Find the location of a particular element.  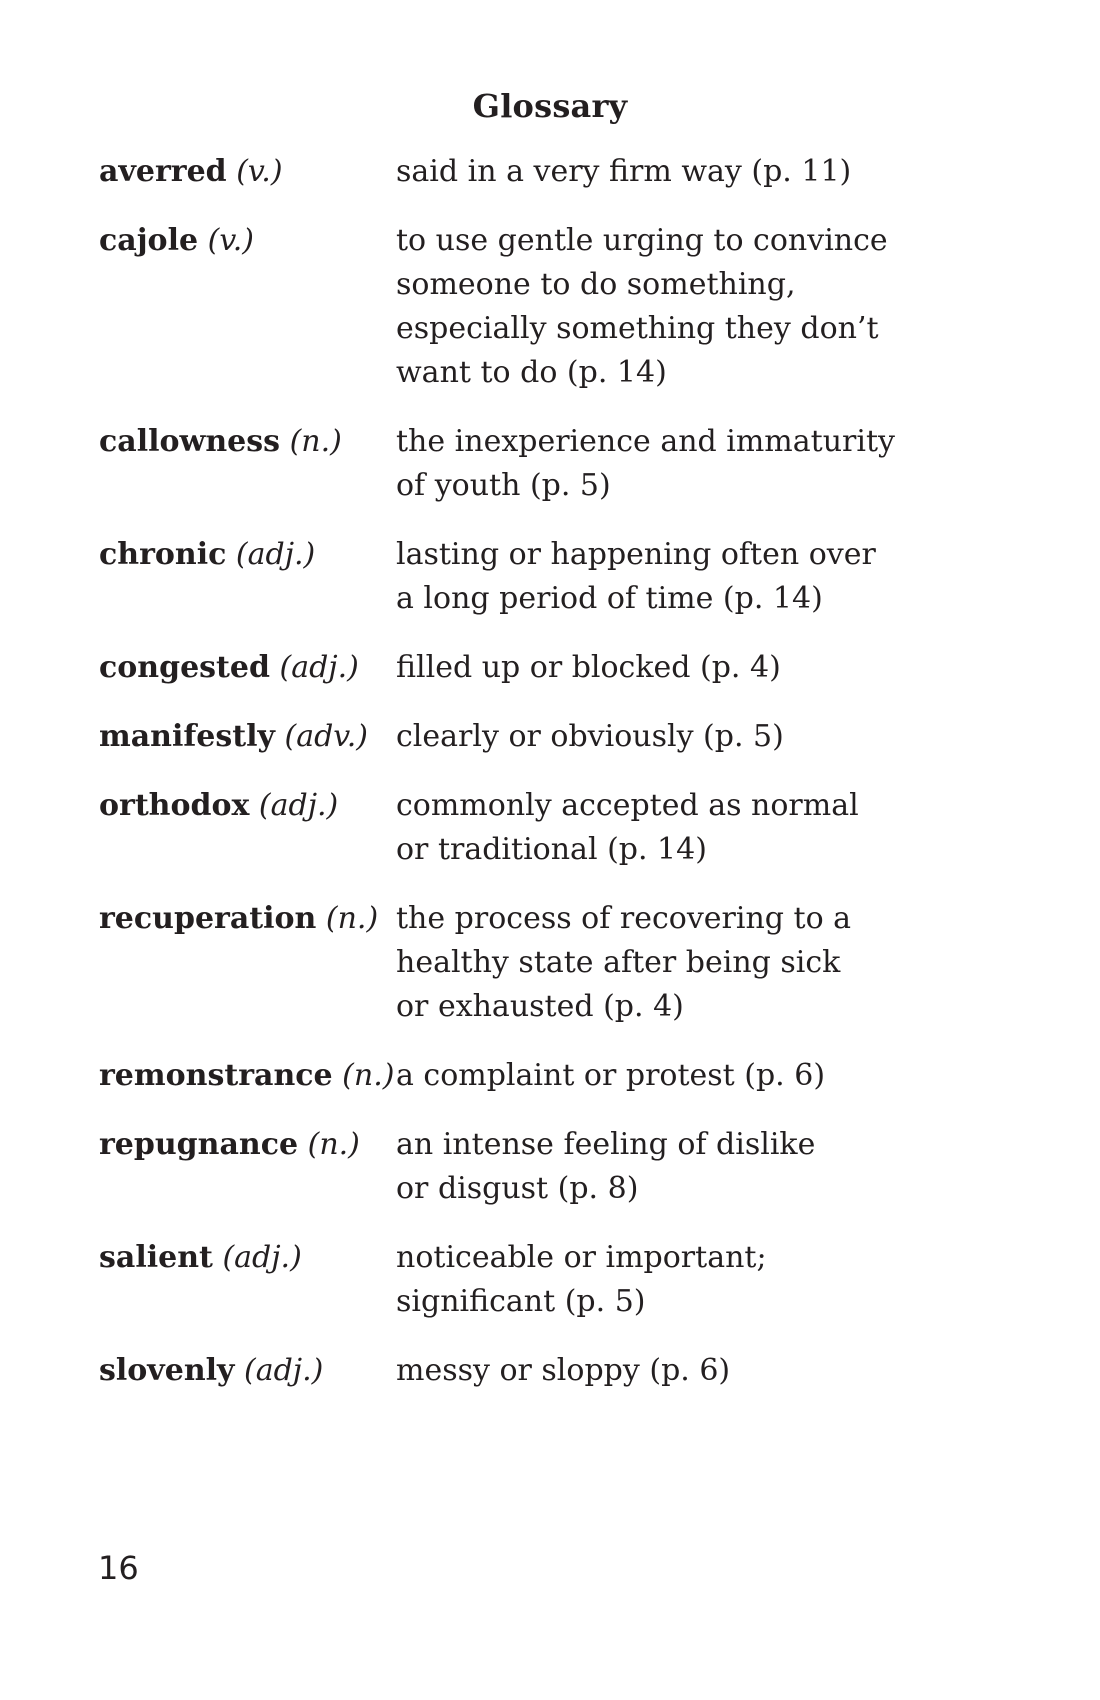

definition-line: noticeable or important; is located at coordinates (581, 1257).